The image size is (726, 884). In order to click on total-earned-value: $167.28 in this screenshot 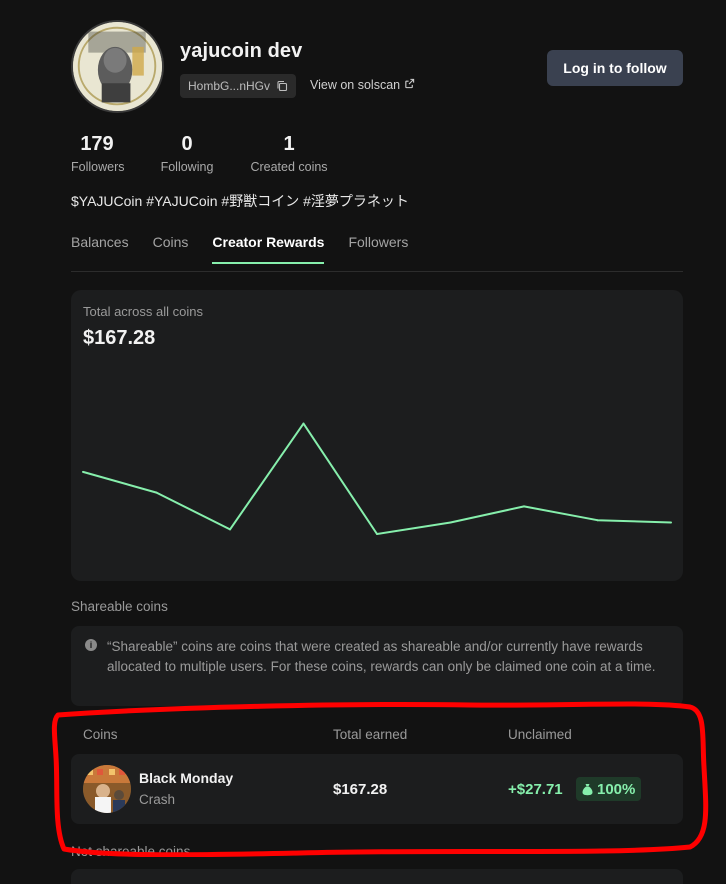, I will do `click(360, 789)`.